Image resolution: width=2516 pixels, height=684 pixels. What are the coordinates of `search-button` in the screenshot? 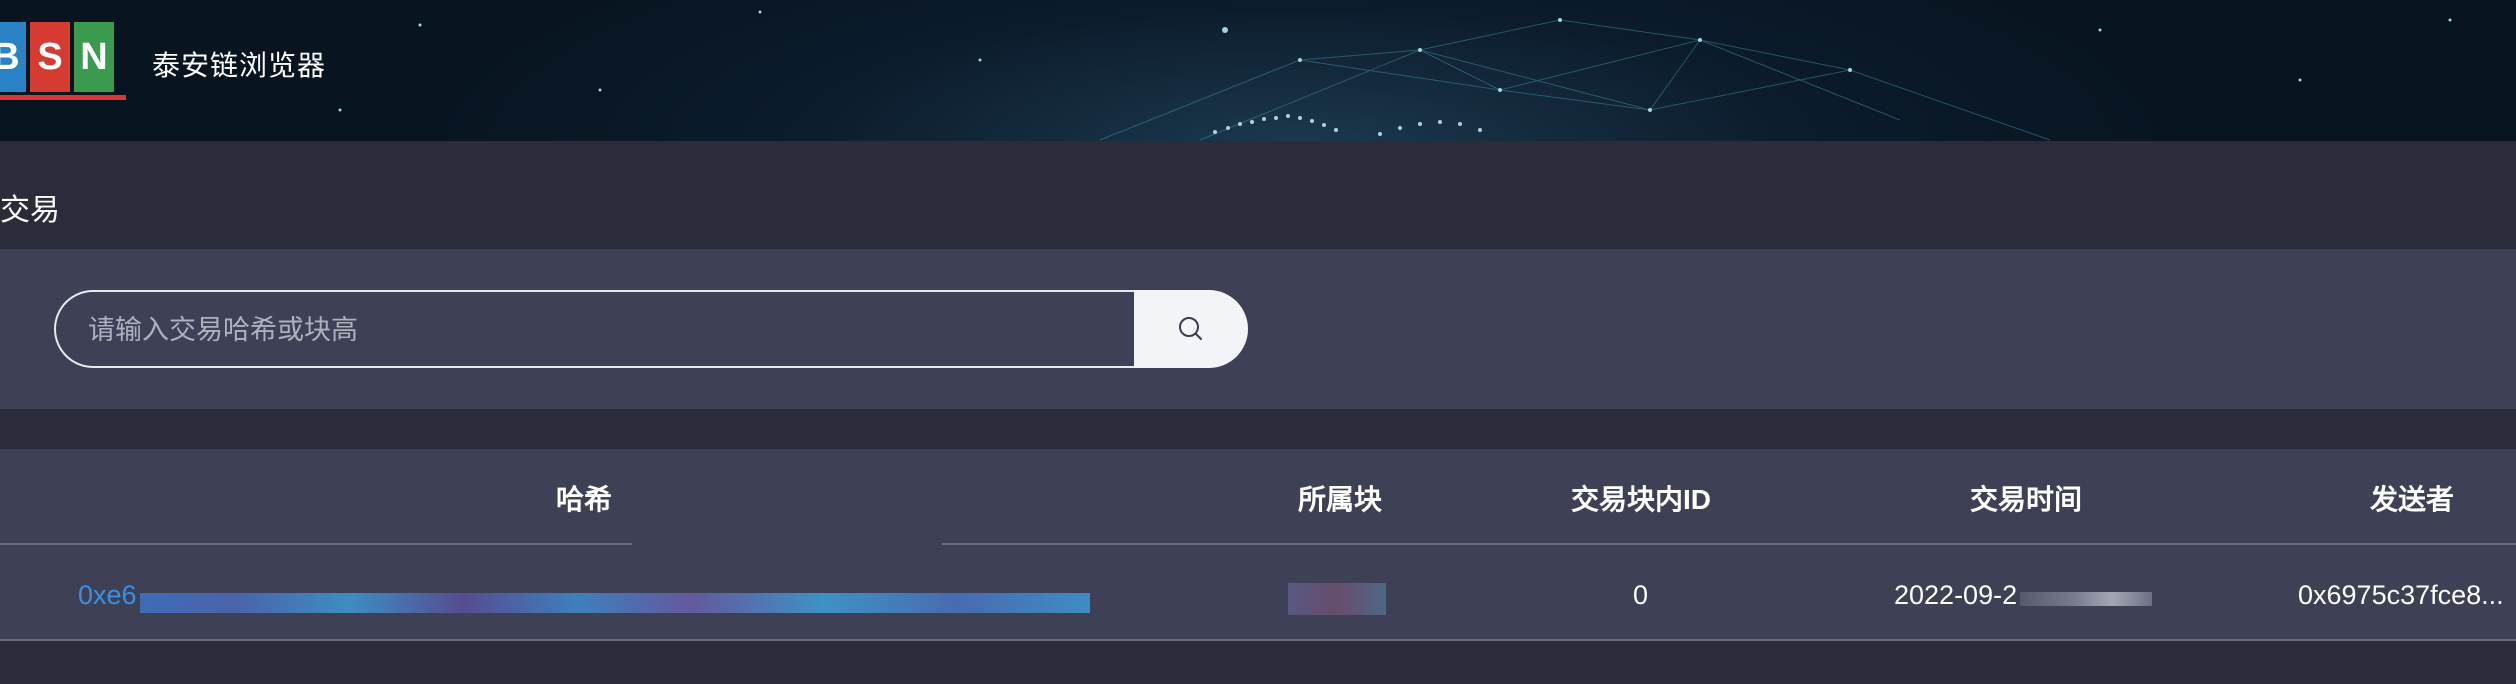 It's located at (1191, 329).